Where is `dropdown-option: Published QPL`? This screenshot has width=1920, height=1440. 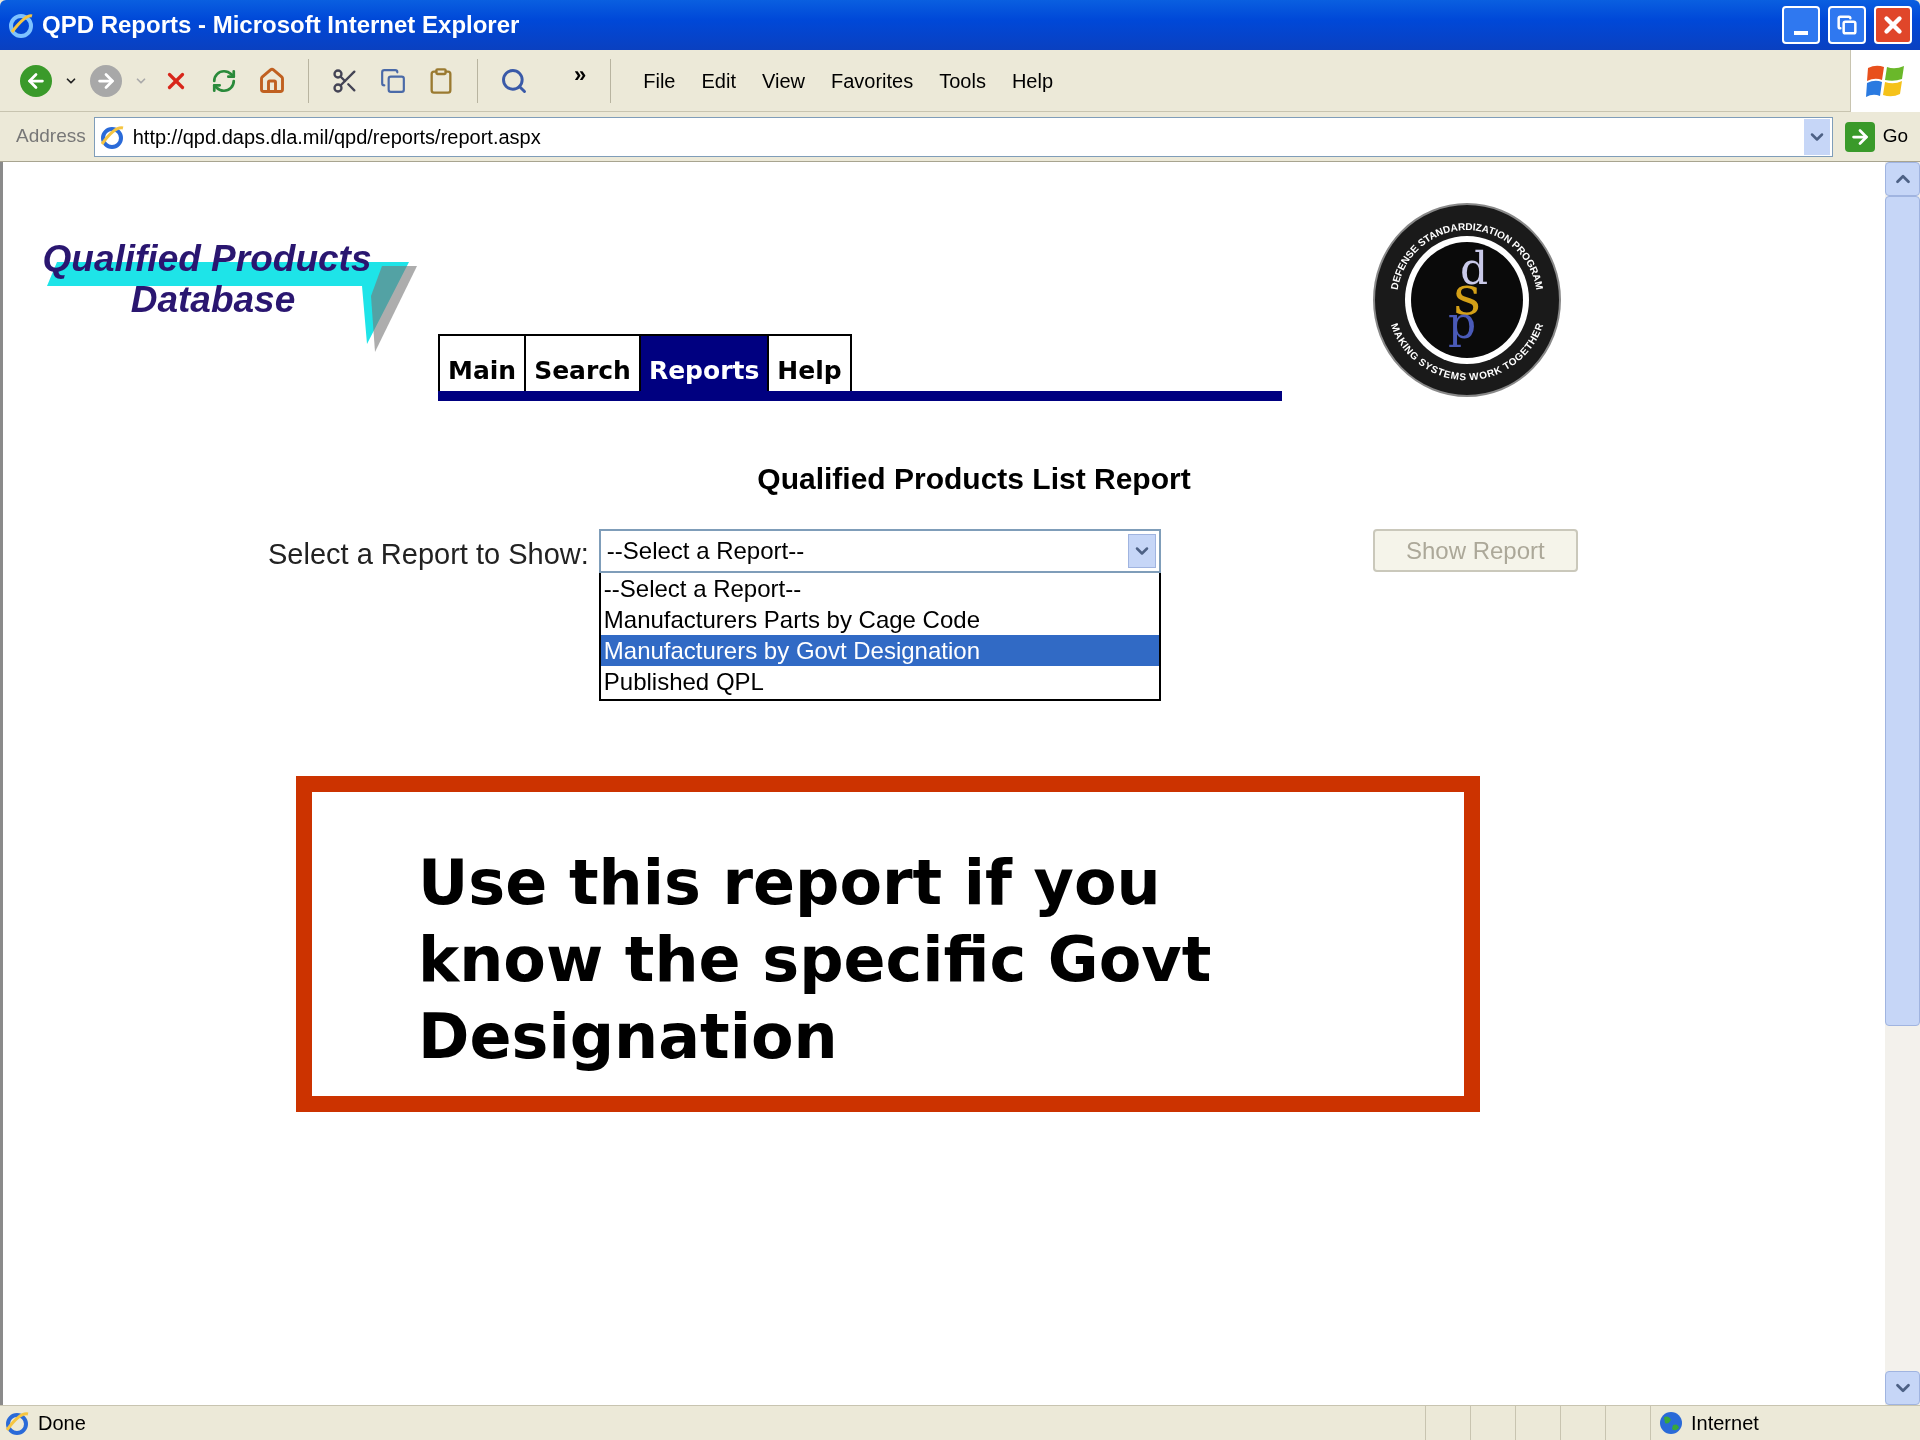
dropdown-option: Published QPL is located at coordinates (879, 681).